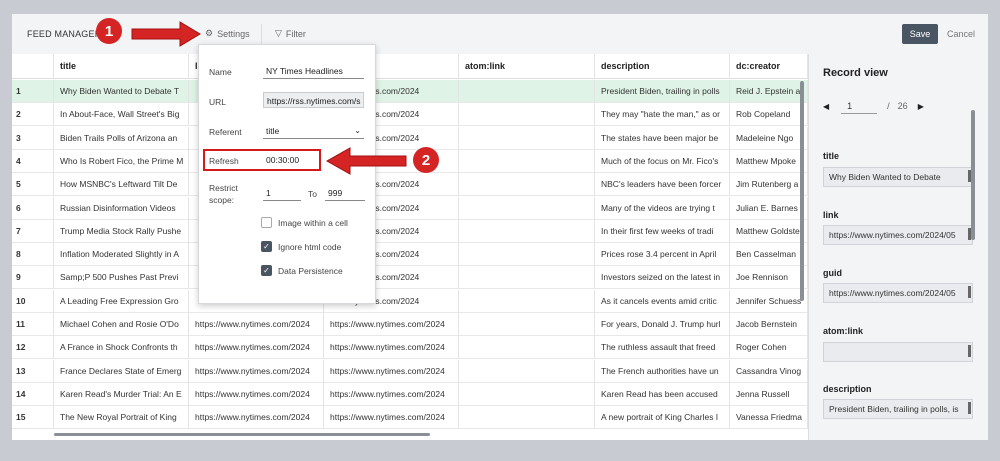 Image resolution: width=1000 pixels, height=461 pixels. Describe the element at coordinates (662, 138) in the screenshot. I see `cell-description: The states have been major be` at that location.